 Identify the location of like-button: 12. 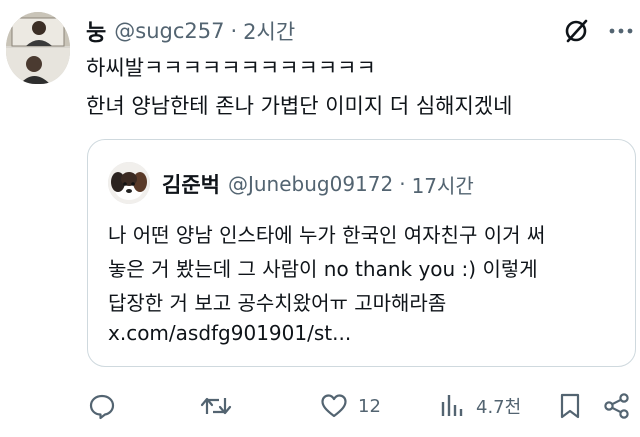
(350, 406).